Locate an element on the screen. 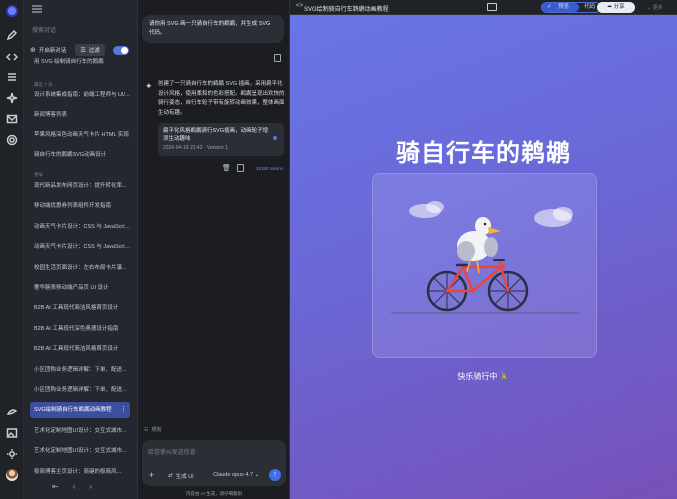 This screenshot has height=499, width=677. sidebar-item: 苹果风格深色动画天气卡片 HTML 实现 is located at coordinates (80, 135).